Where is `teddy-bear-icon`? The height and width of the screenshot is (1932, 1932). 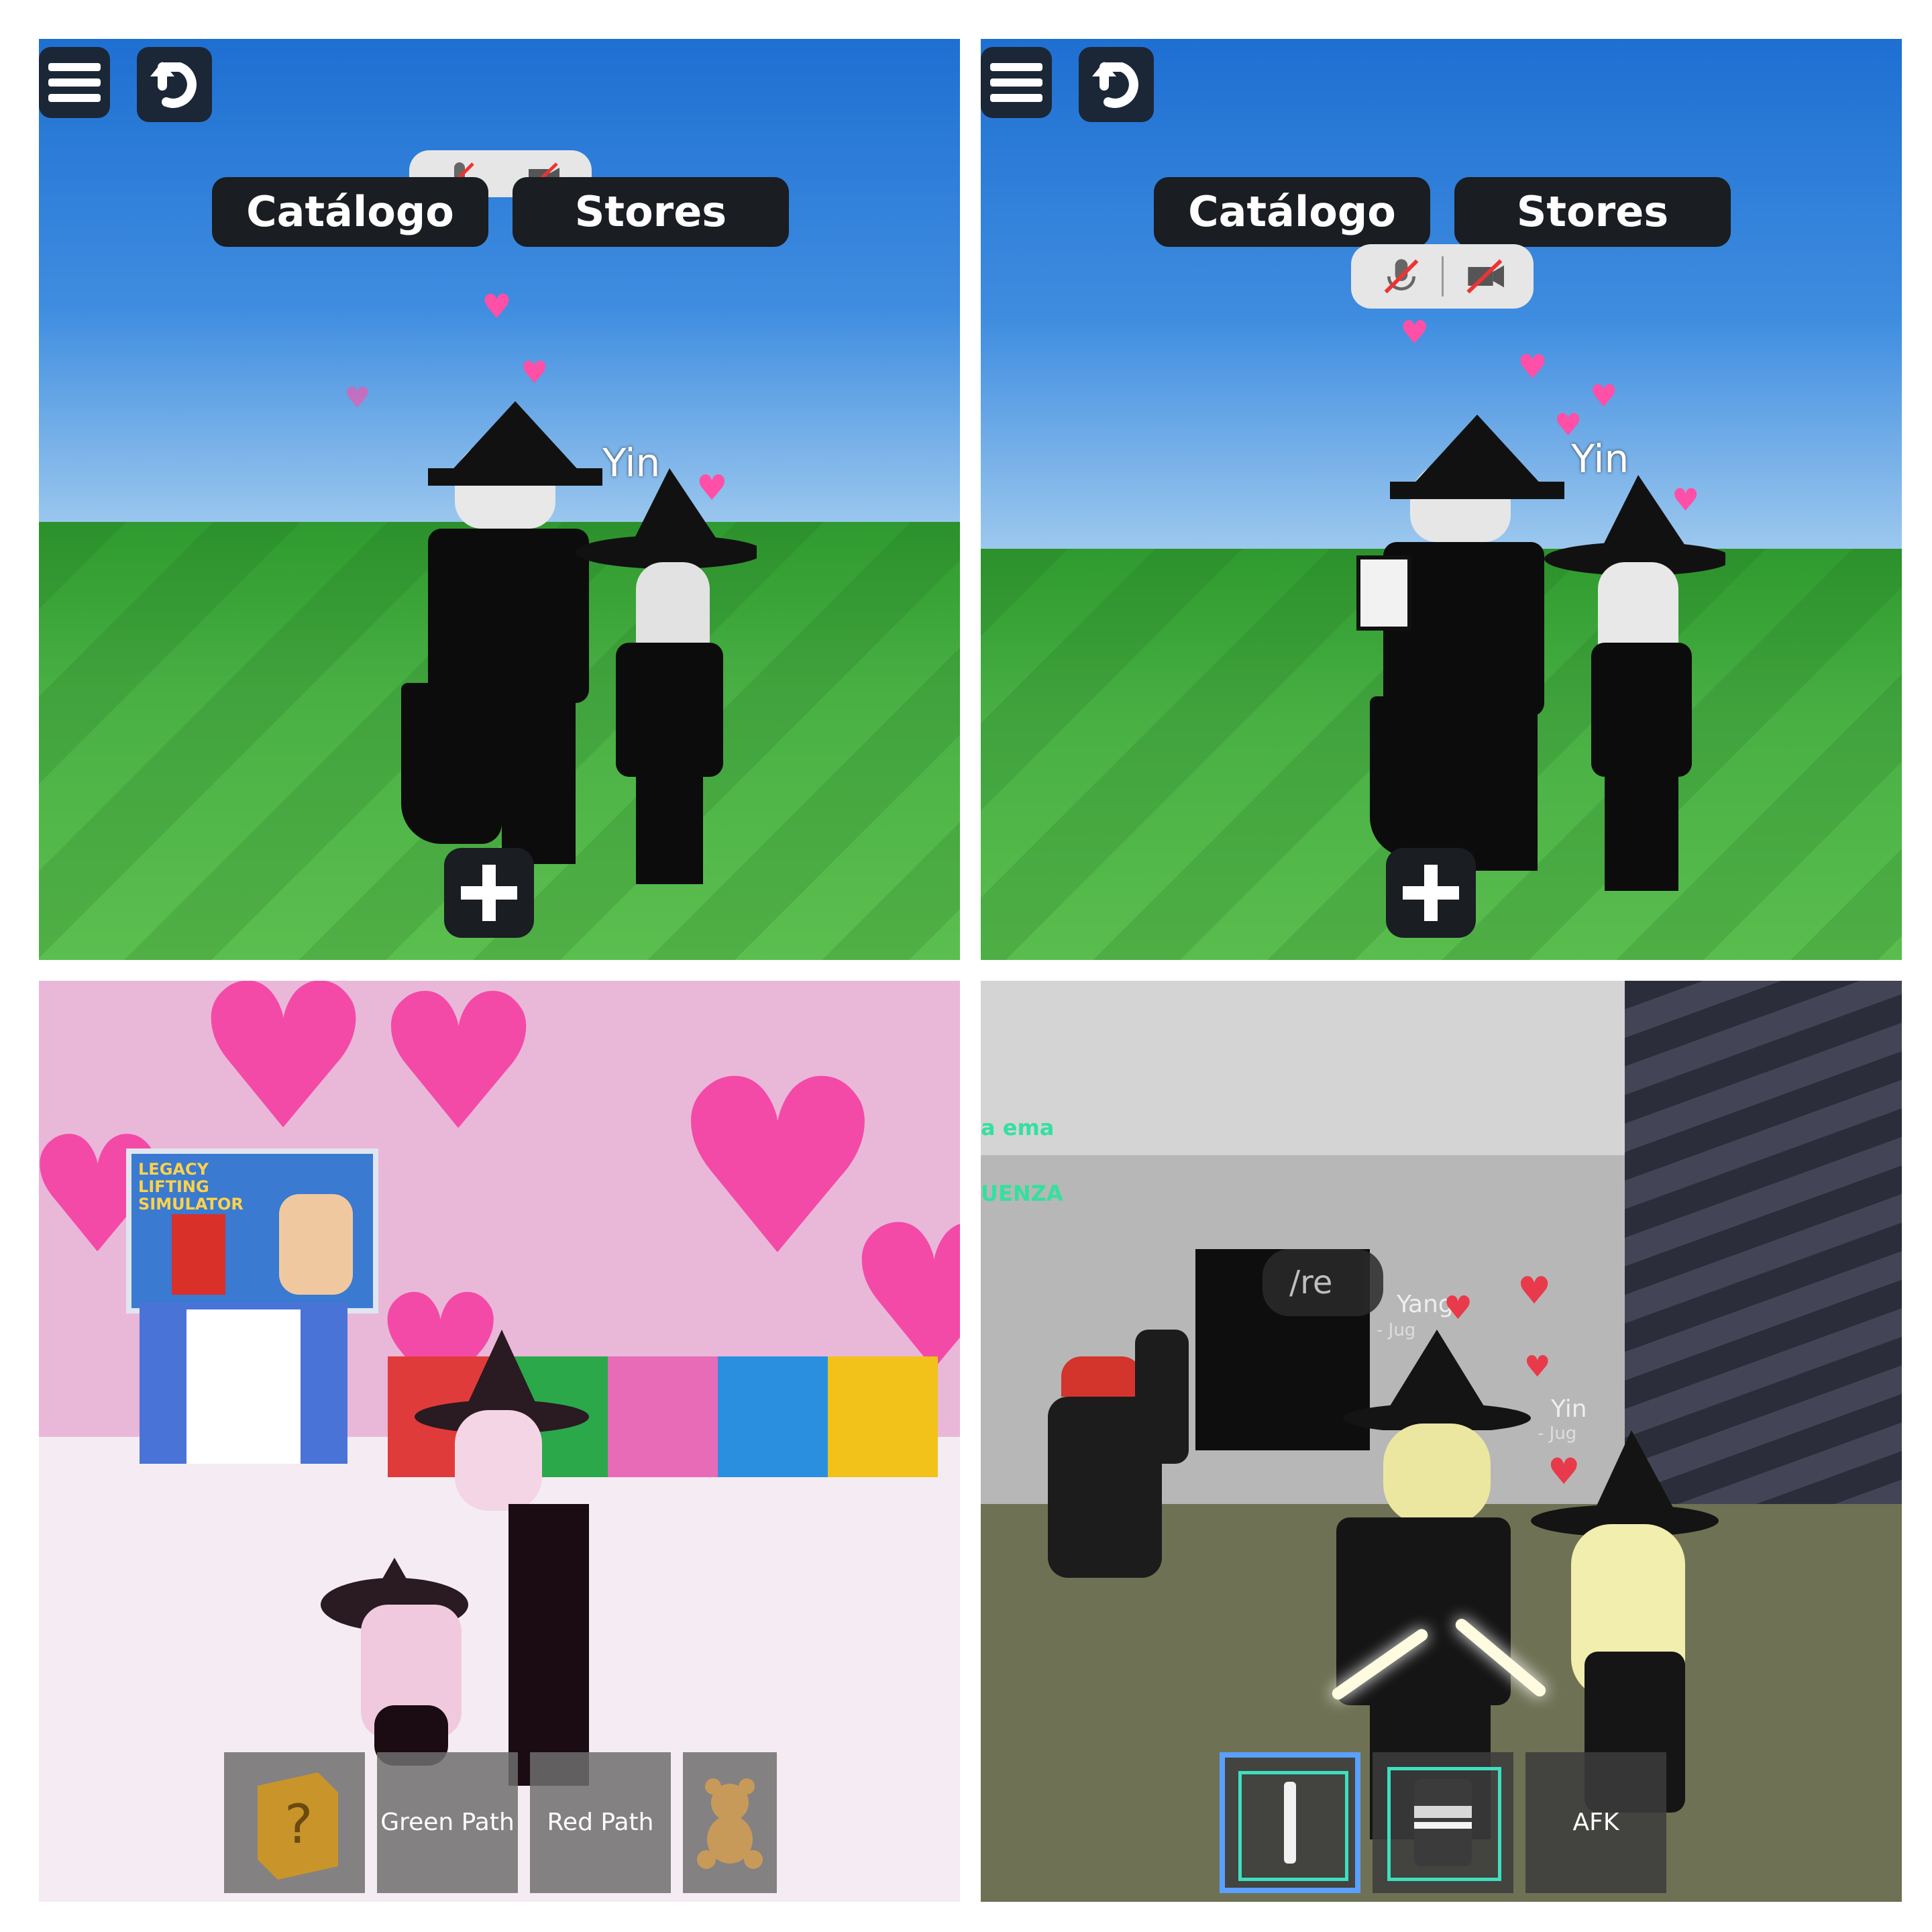
teddy-bear-icon is located at coordinates (730, 1823).